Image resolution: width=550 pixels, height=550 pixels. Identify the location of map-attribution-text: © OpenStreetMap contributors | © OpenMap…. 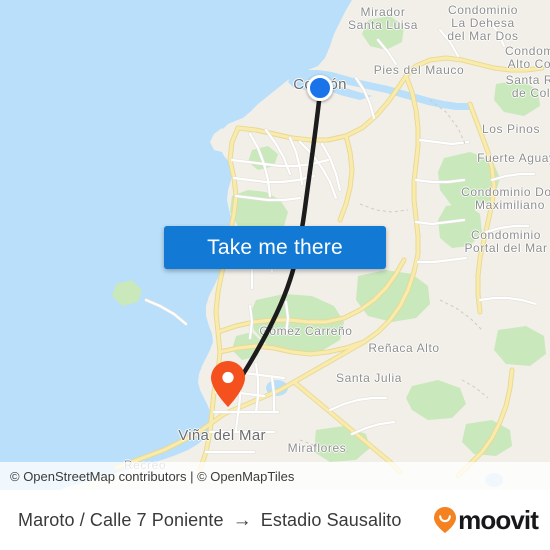
(152, 476).